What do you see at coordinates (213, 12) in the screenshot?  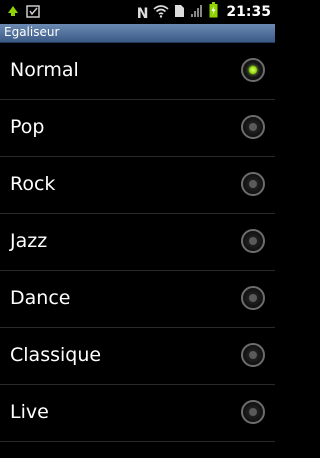 I see `battery-charging-icon` at bounding box center [213, 12].